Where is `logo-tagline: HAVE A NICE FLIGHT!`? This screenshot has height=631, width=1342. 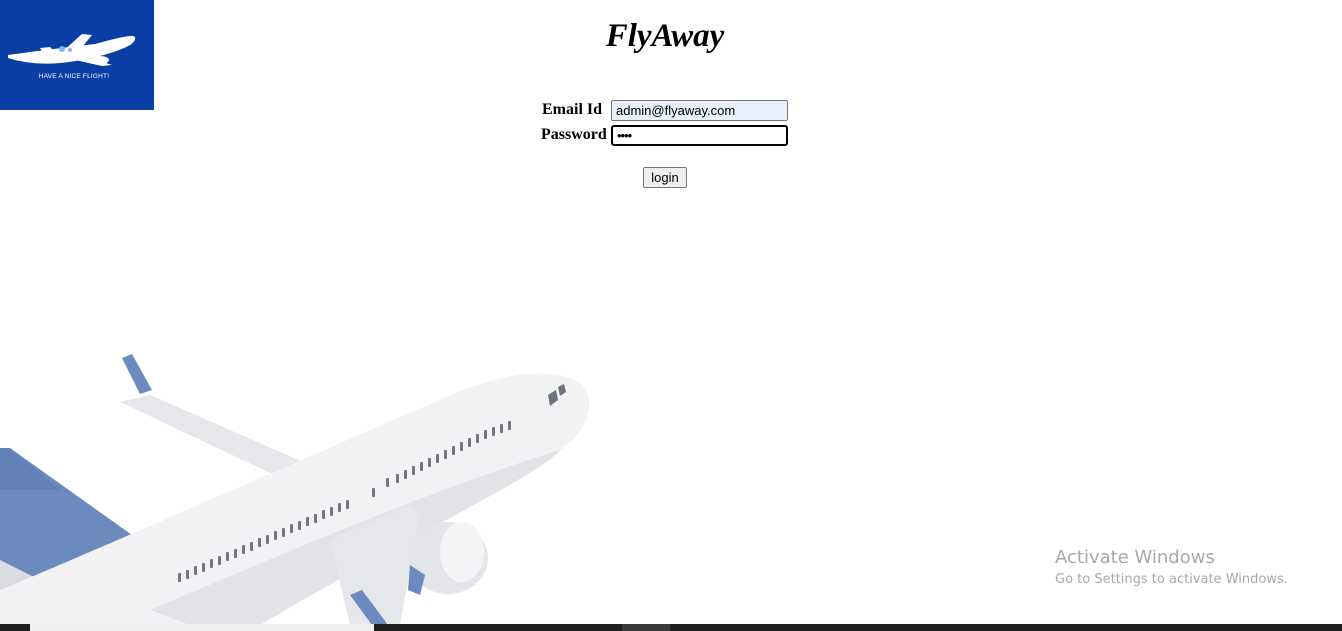 logo-tagline: HAVE A NICE FLIGHT! is located at coordinates (74, 76).